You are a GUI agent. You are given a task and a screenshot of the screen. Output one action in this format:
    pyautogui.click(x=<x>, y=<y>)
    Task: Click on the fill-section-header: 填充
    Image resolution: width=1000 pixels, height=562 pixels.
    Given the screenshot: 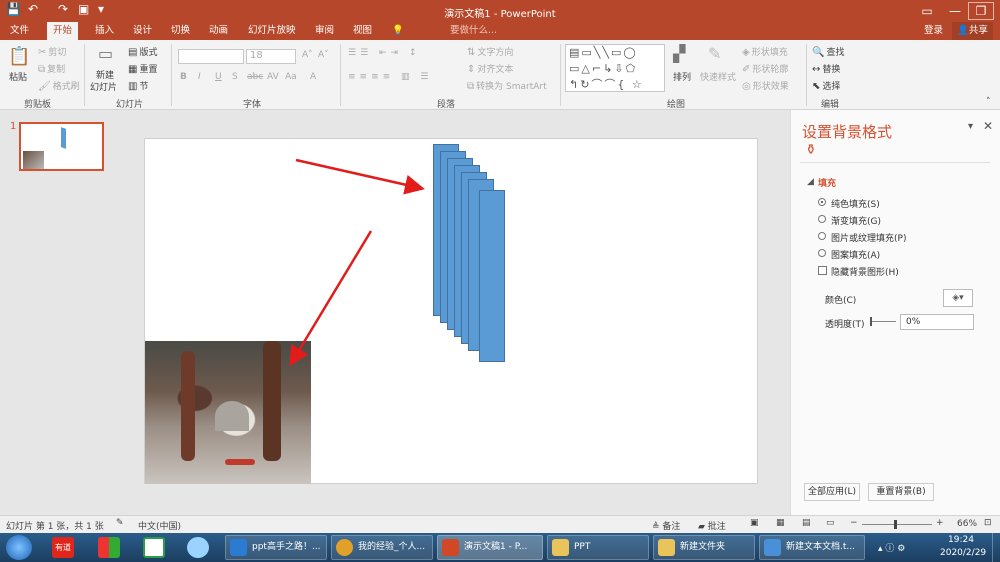 What is the action you would take?
    pyautogui.click(x=827, y=182)
    